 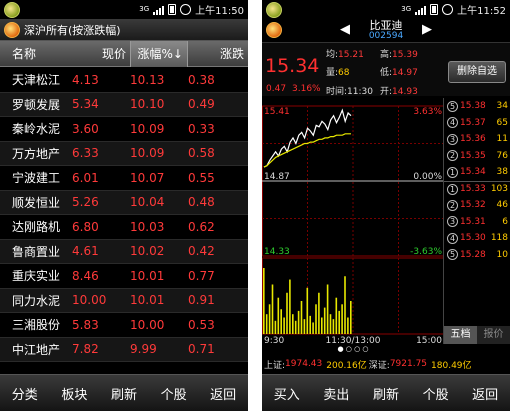 I want to click on sz-value: 7921.75, so click(x=408, y=364).